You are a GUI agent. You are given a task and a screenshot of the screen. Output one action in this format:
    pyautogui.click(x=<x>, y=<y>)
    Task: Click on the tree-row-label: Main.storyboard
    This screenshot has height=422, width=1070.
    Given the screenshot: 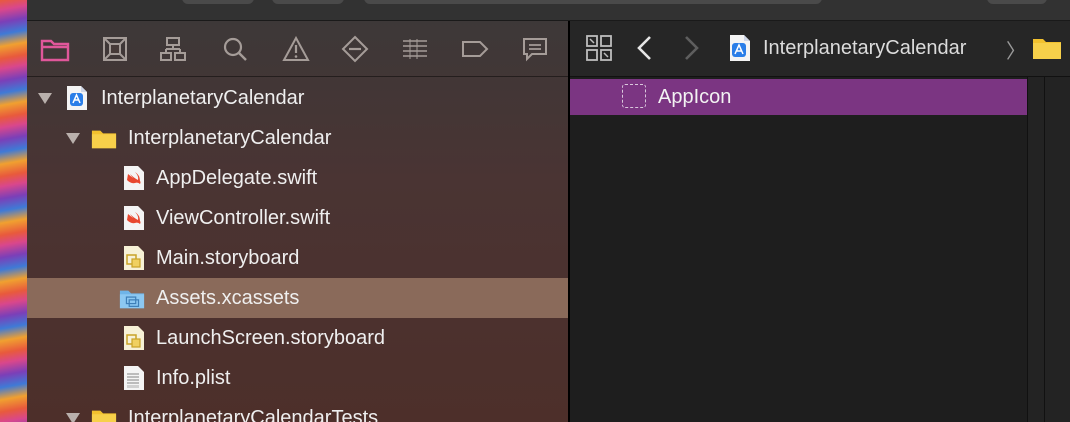 What is the action you would take?
    pyautogui.click(x=228, y=258)
    